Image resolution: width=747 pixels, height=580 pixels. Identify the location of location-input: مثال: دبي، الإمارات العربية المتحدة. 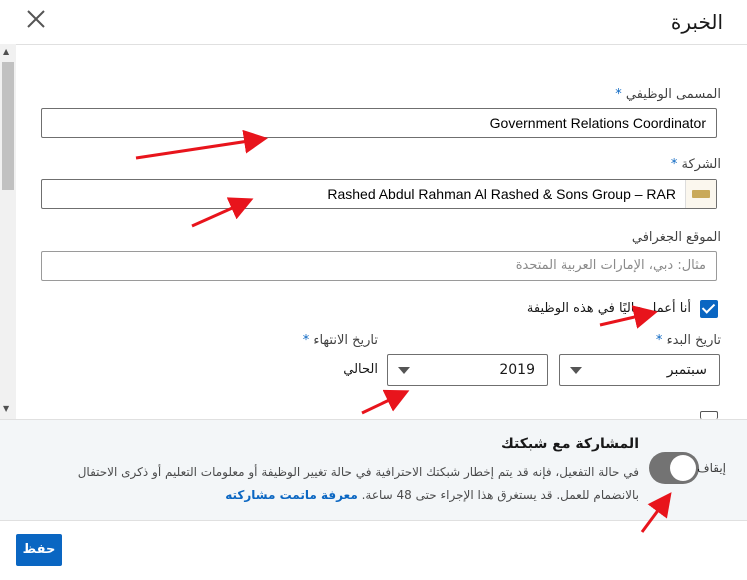
(379, 266).